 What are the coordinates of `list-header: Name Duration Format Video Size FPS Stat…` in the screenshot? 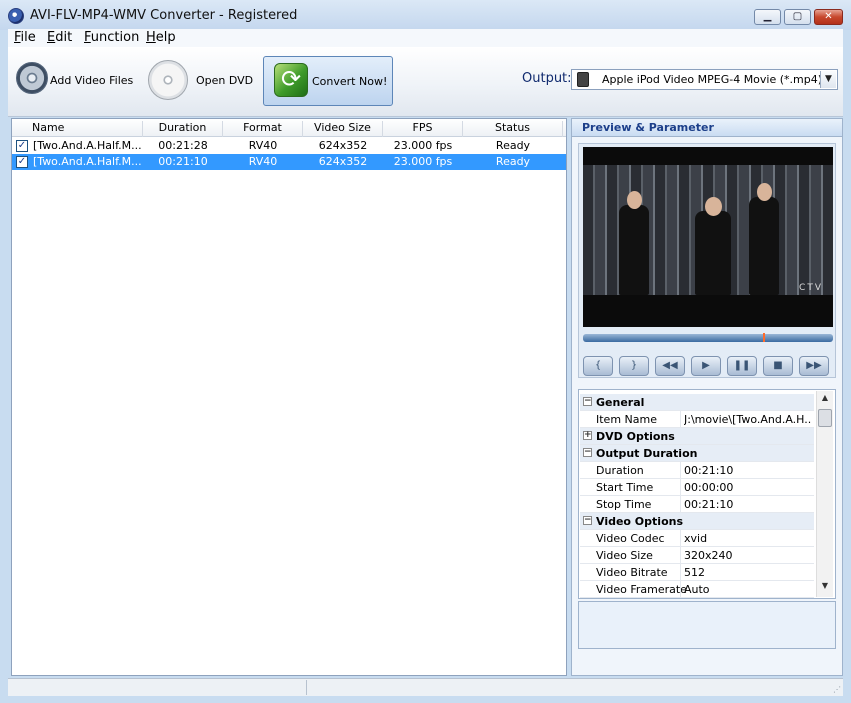 It's located at (289, 128).